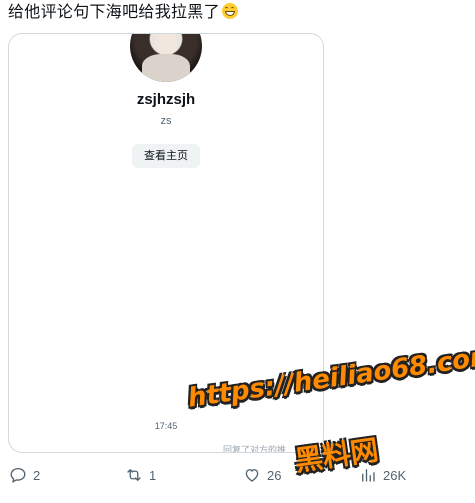  I want to click on retweet-icon, so click(134, 475).